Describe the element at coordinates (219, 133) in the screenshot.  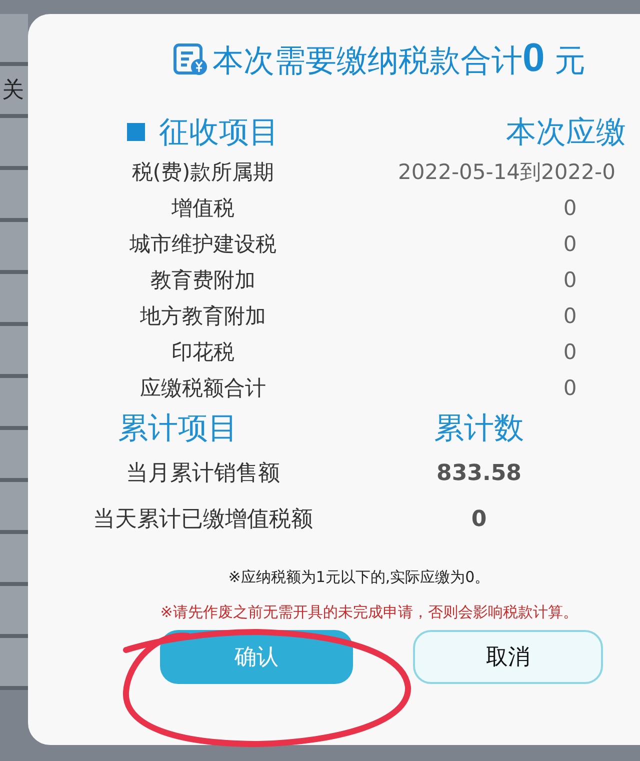
I see `section-heading: 征收项目` at that location.